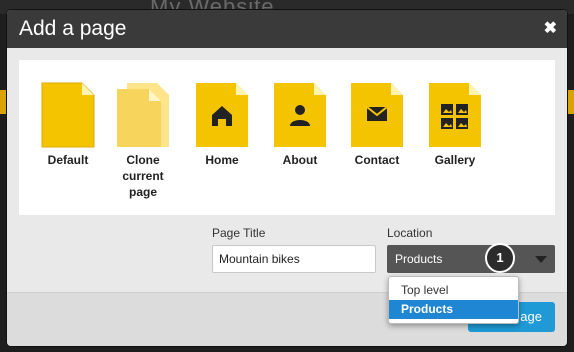 The width and height of the screenshot is (574, 352). Describe the element at coordinates (453, 309) in the screenshot. I see `location-option-products: Products` at that location.